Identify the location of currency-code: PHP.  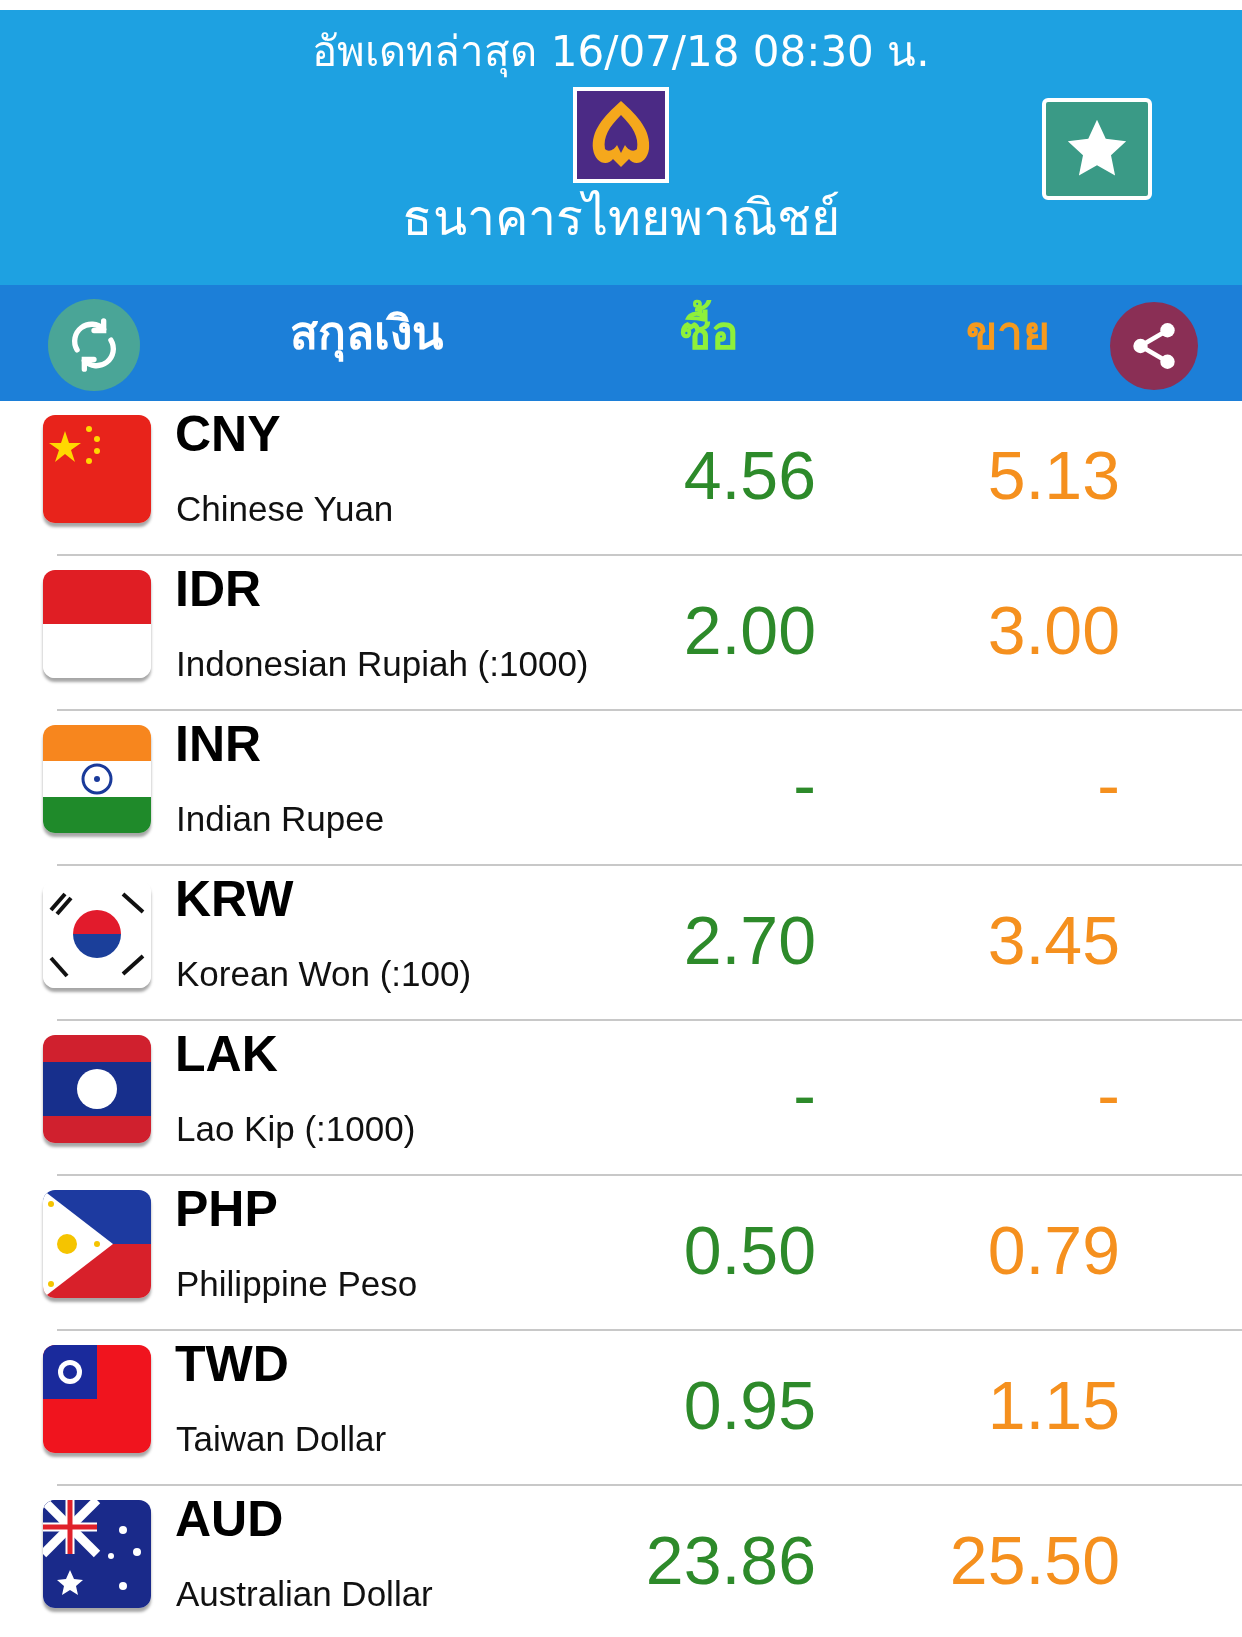
(226, 1209).